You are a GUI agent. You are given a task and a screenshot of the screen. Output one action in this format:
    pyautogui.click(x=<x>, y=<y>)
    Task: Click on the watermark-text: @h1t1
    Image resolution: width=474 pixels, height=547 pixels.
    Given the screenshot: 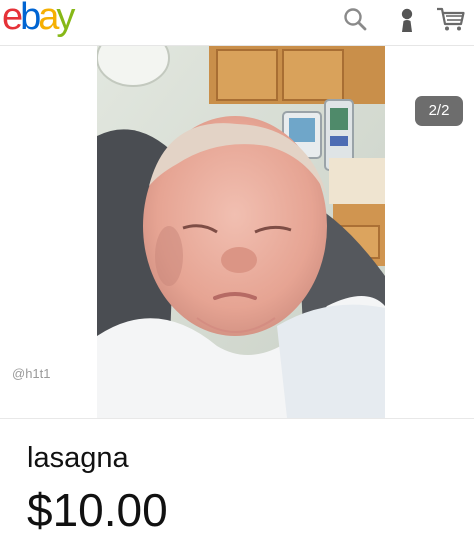 What is the action you would take?
    pyautogui.click(x=31, y=373)
    